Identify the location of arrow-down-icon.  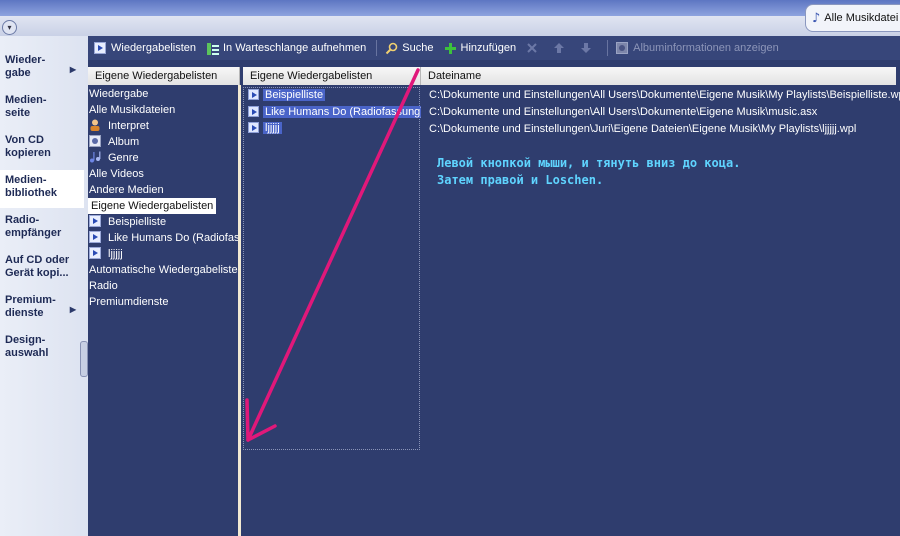
(586, 48).